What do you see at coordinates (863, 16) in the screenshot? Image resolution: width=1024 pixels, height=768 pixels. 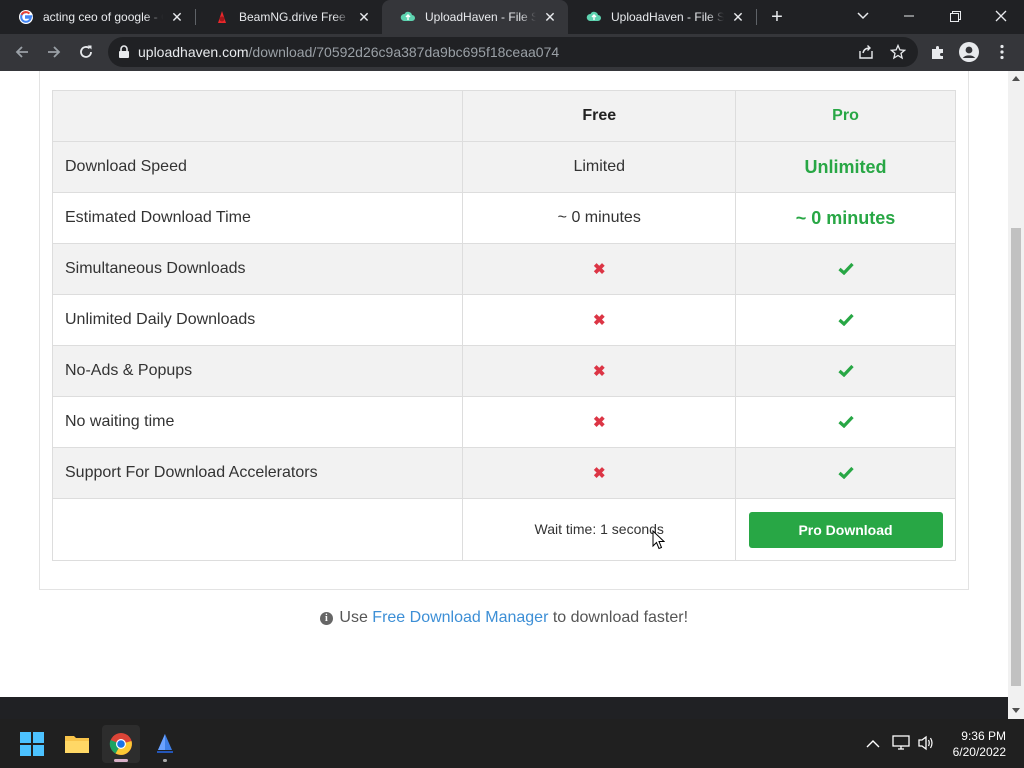 I see `tab-search-button` at bounding box center [863, 16].